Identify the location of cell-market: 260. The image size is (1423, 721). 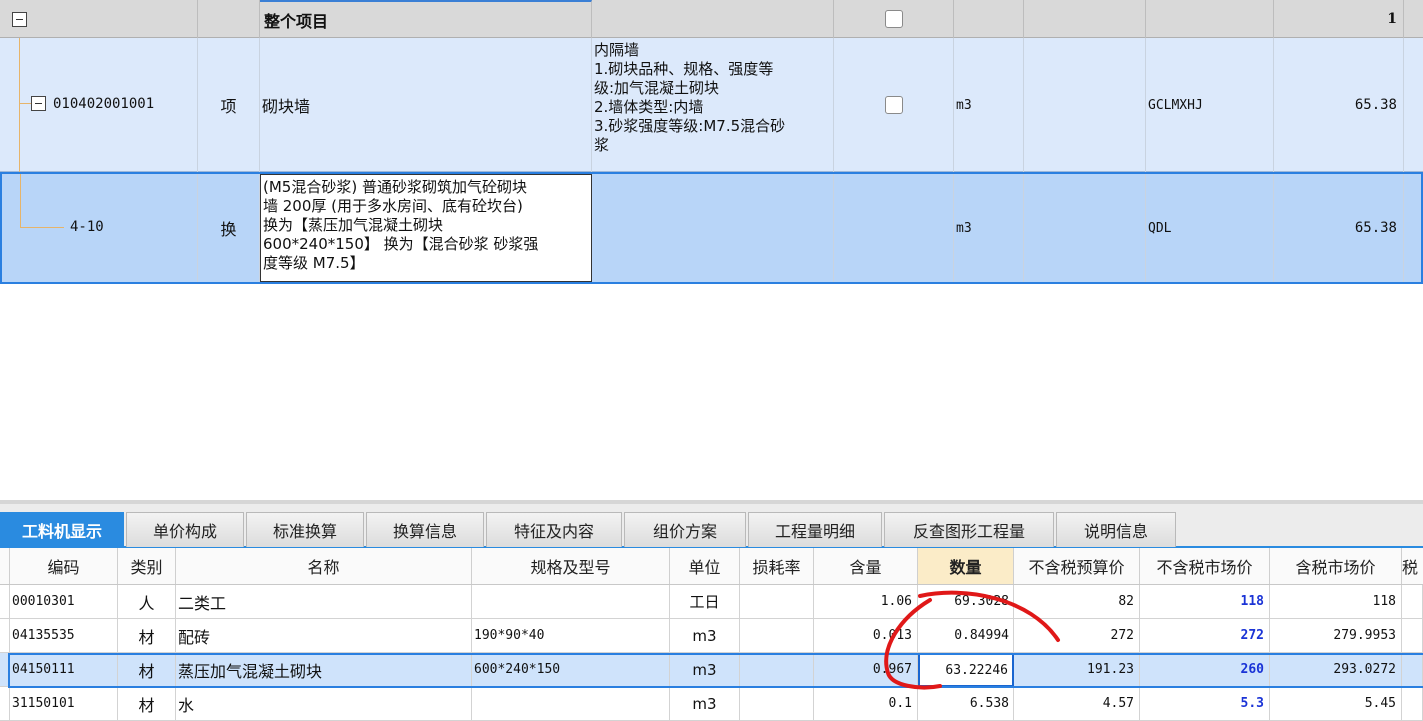
(1205, 670).